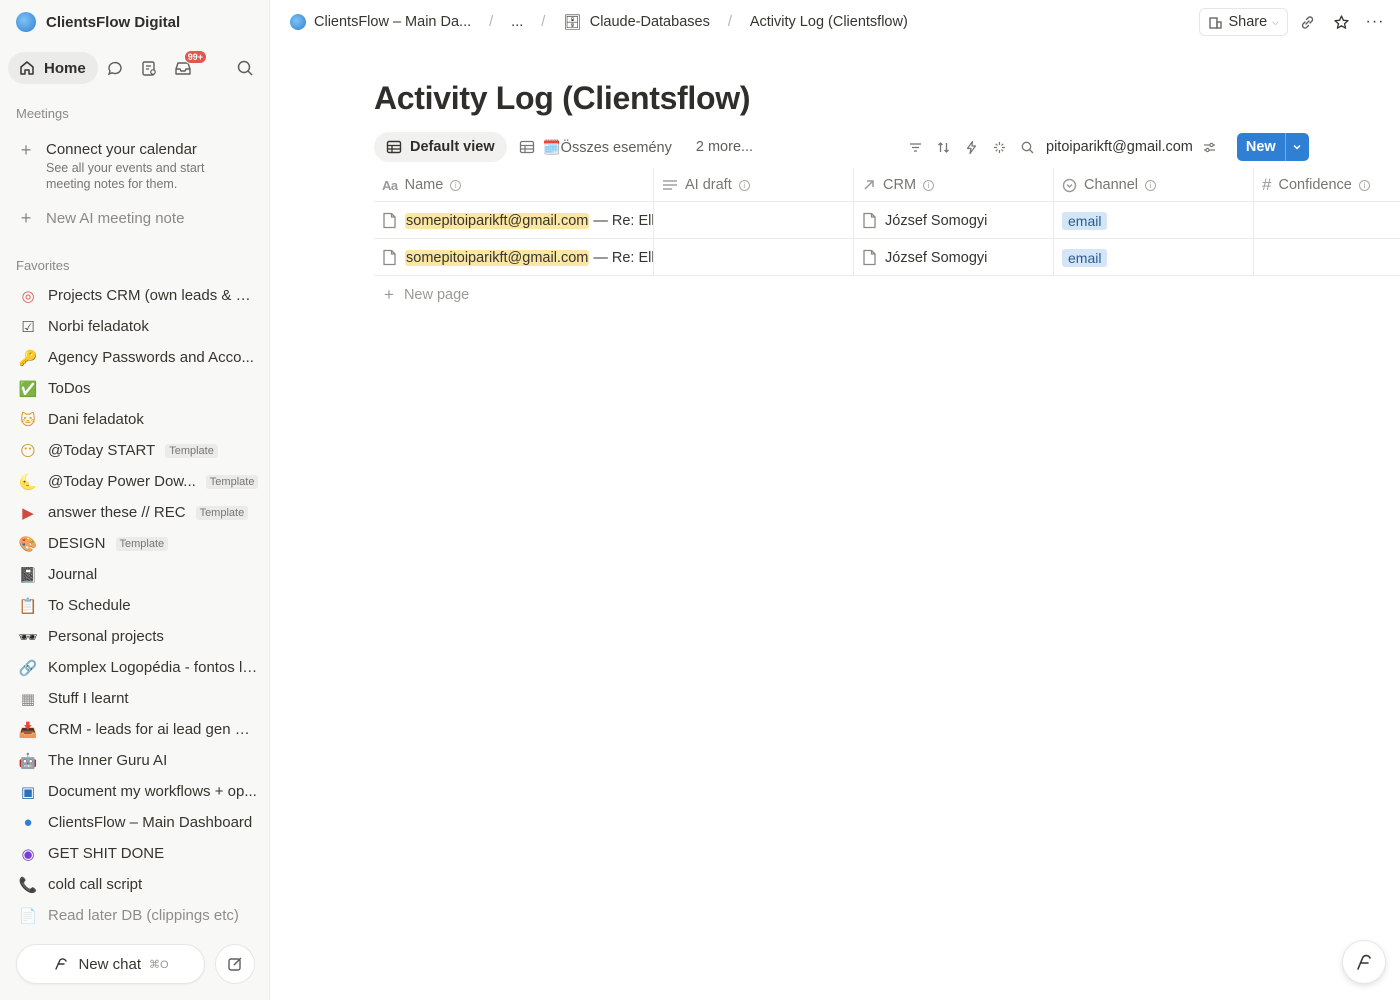  What do you see at coordinates (77, 543) in the screenshot?
I see `sidebar-favorite-label: DESIGN` at bounding box center [77, 543].